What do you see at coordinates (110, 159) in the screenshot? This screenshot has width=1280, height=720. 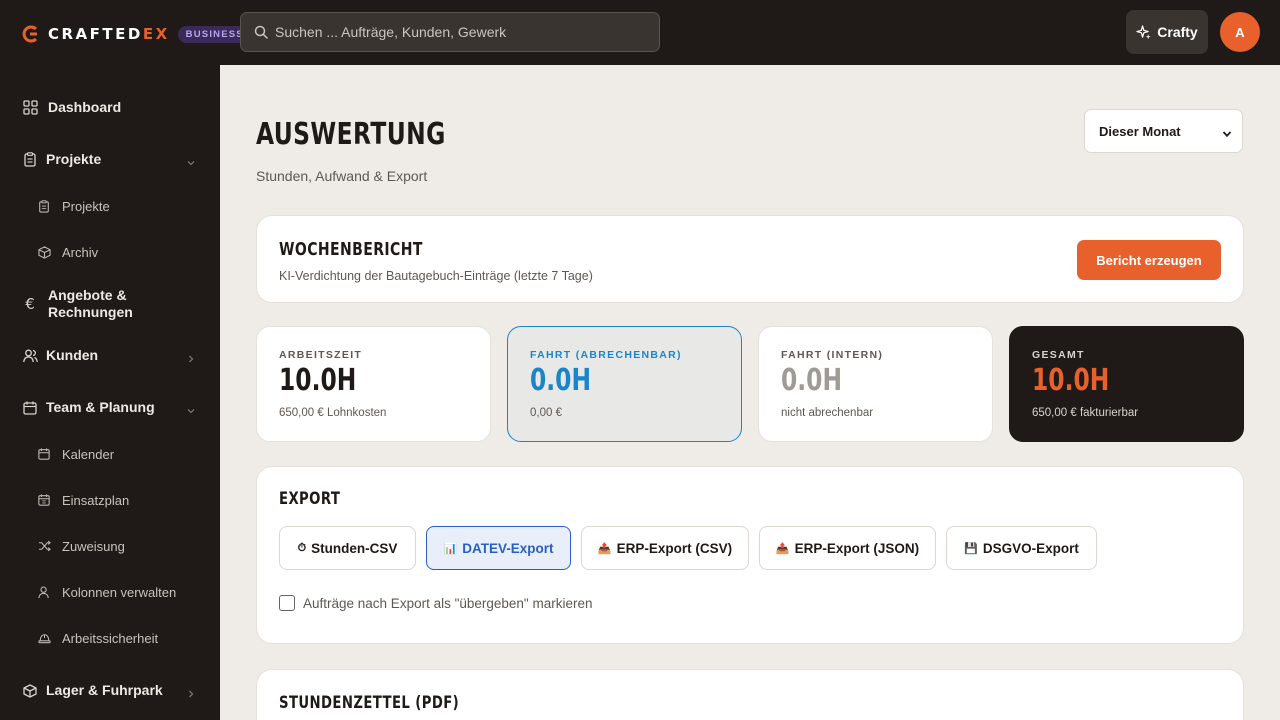 I see `sidebar-item-projekte-group: Projekte` at bounding box center [110, 159].